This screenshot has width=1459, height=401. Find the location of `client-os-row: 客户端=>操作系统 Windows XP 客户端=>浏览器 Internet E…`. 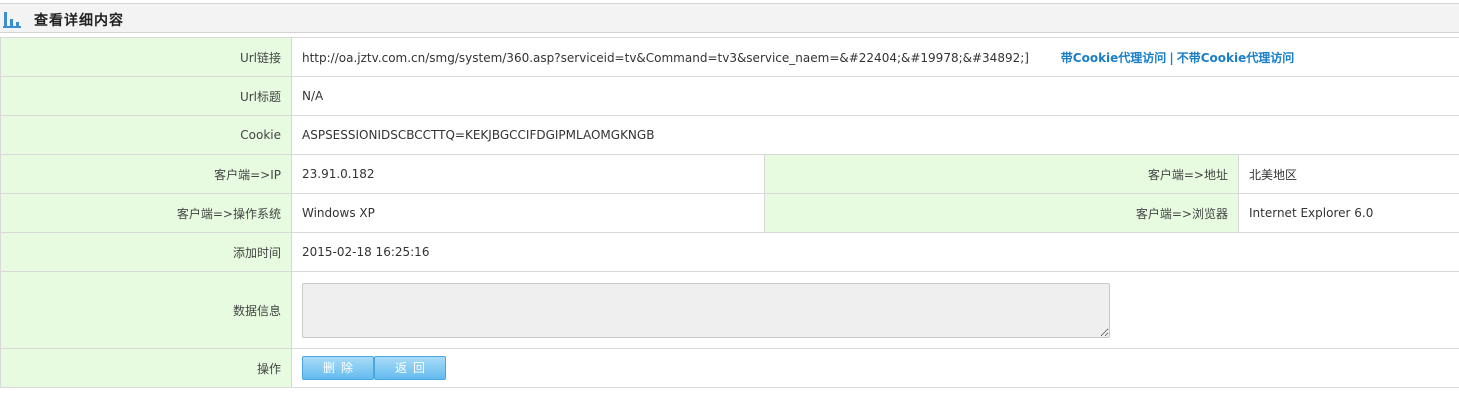

client-os-row: 客户端=>操作系统 Windows XP 客户端=>浏览器 Internet E… is located at coordinates (729, 213).